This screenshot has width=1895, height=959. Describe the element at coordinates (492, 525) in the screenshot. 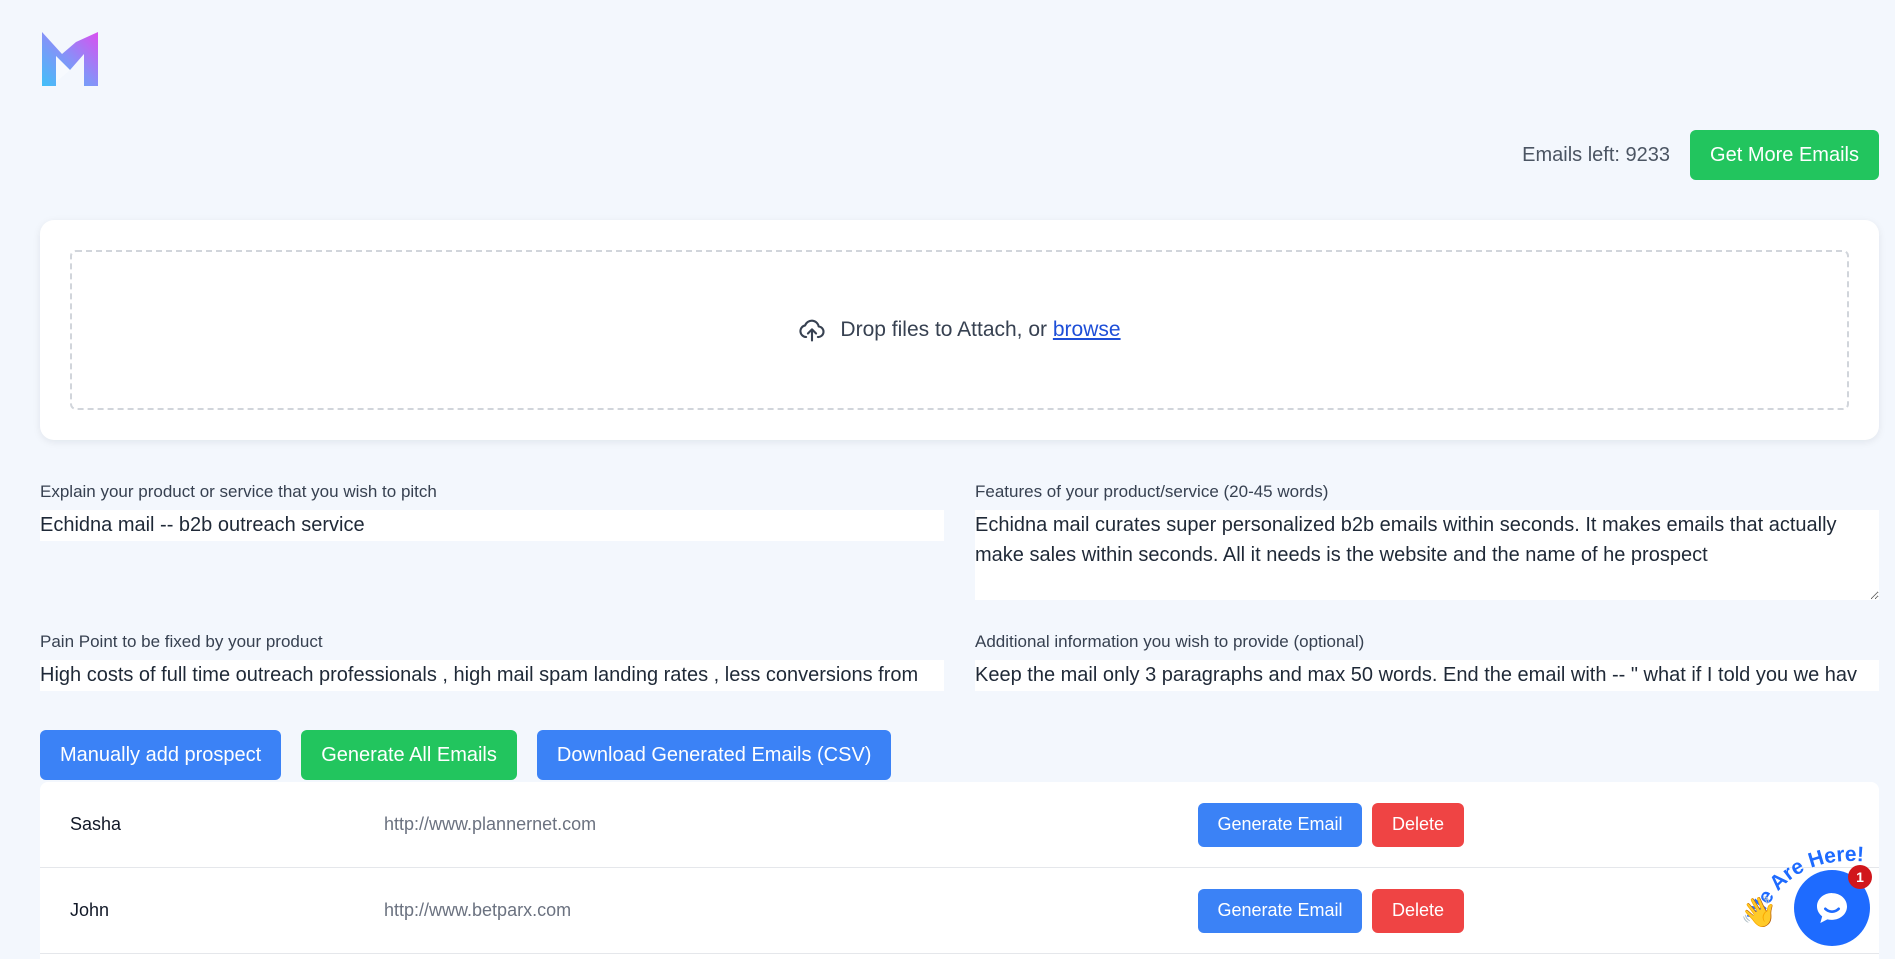

I see `product-input` at that location.